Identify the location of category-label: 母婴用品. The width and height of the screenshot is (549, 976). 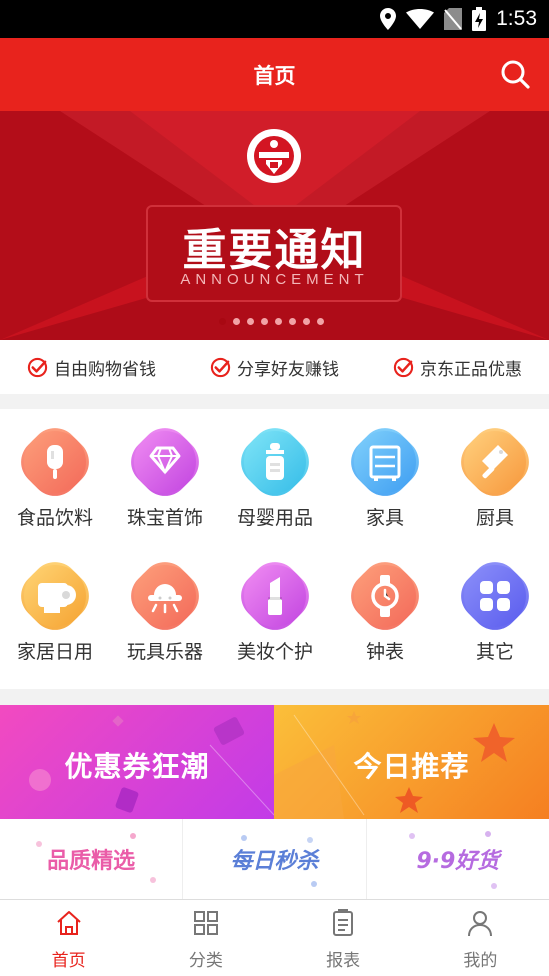
(274, 518).